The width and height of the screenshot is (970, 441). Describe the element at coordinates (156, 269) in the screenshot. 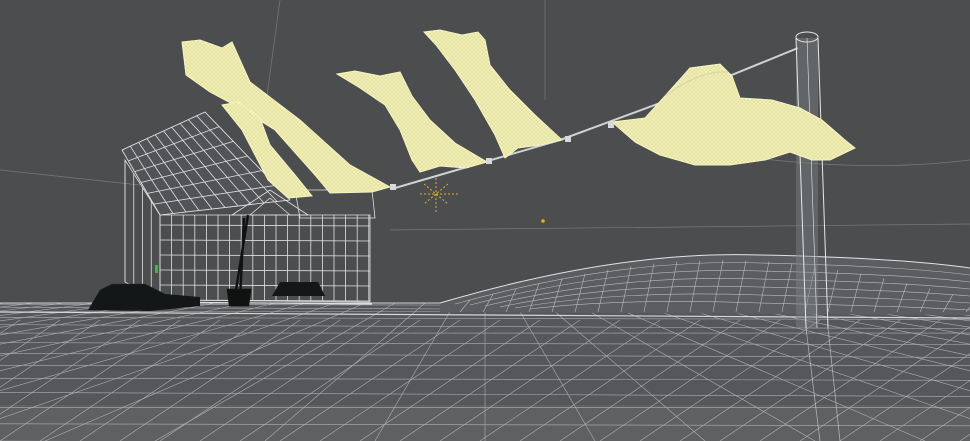

I see `axis-y-marker` at that location.